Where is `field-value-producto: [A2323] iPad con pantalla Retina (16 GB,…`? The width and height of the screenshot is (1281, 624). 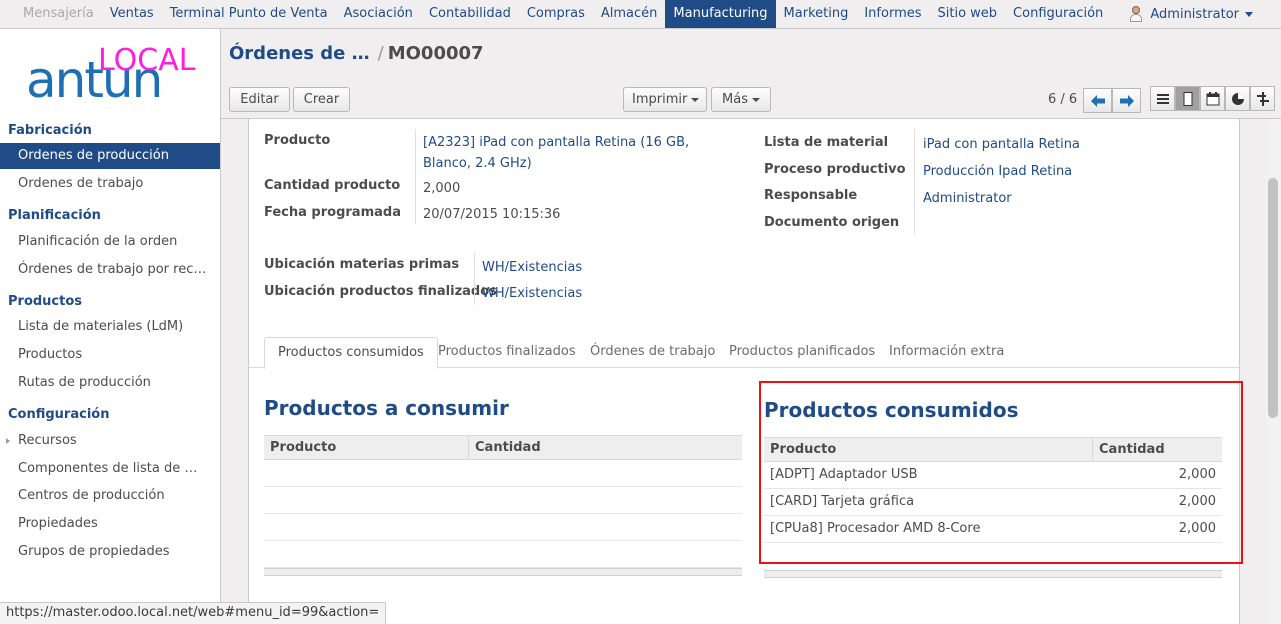 field-value-producto: [A2323] iPad con pantalla Retina (16 GB,… is located at coordinates (582, 153).